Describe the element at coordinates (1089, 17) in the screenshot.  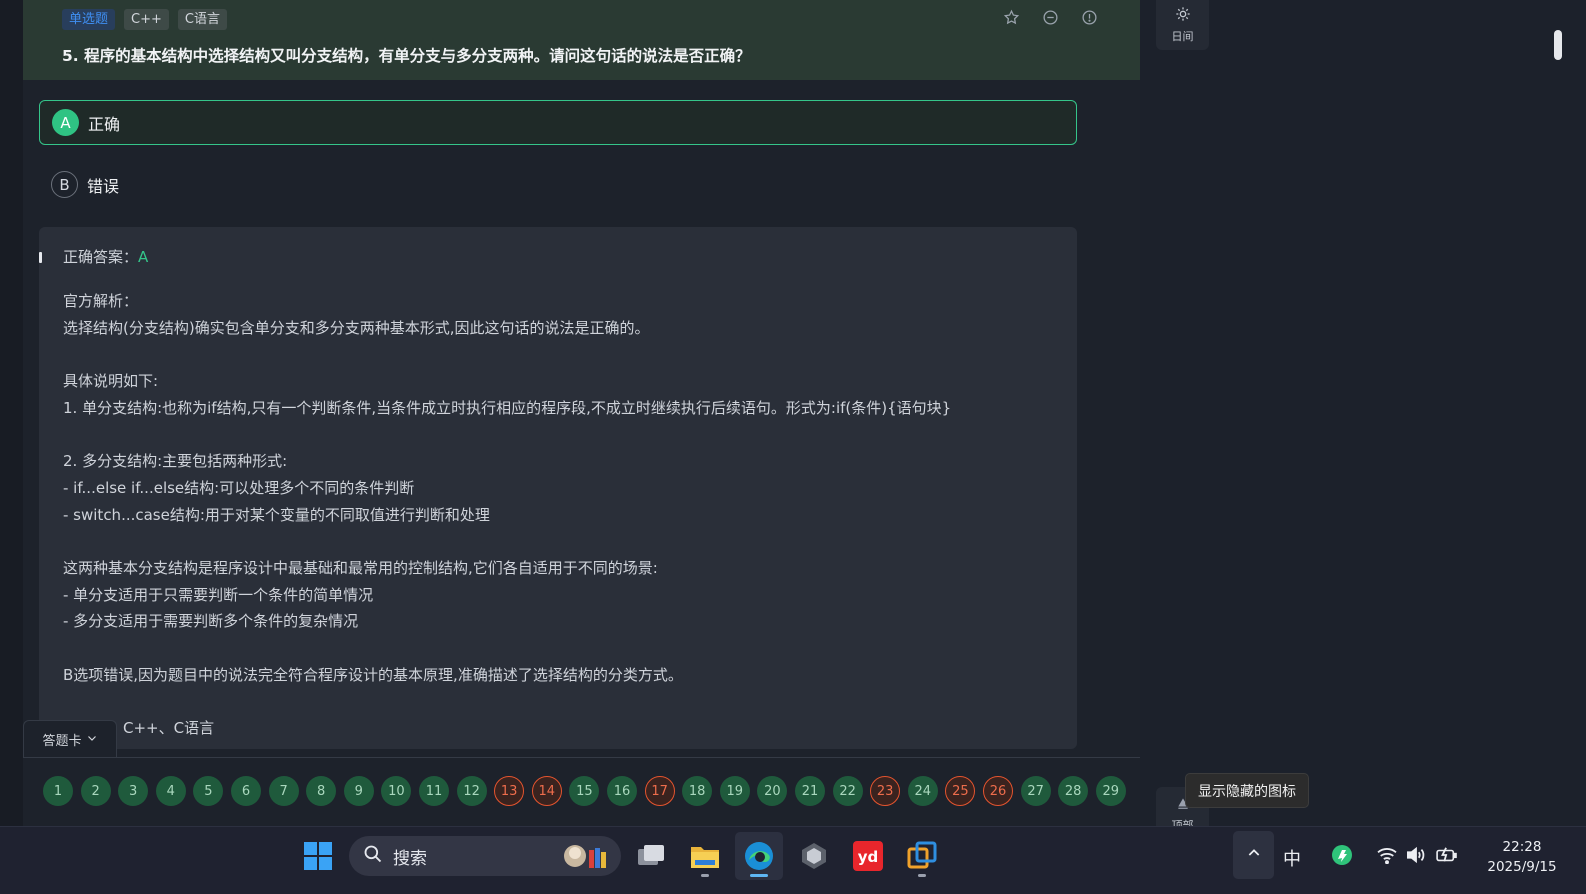
I see `report-icon` at that location.